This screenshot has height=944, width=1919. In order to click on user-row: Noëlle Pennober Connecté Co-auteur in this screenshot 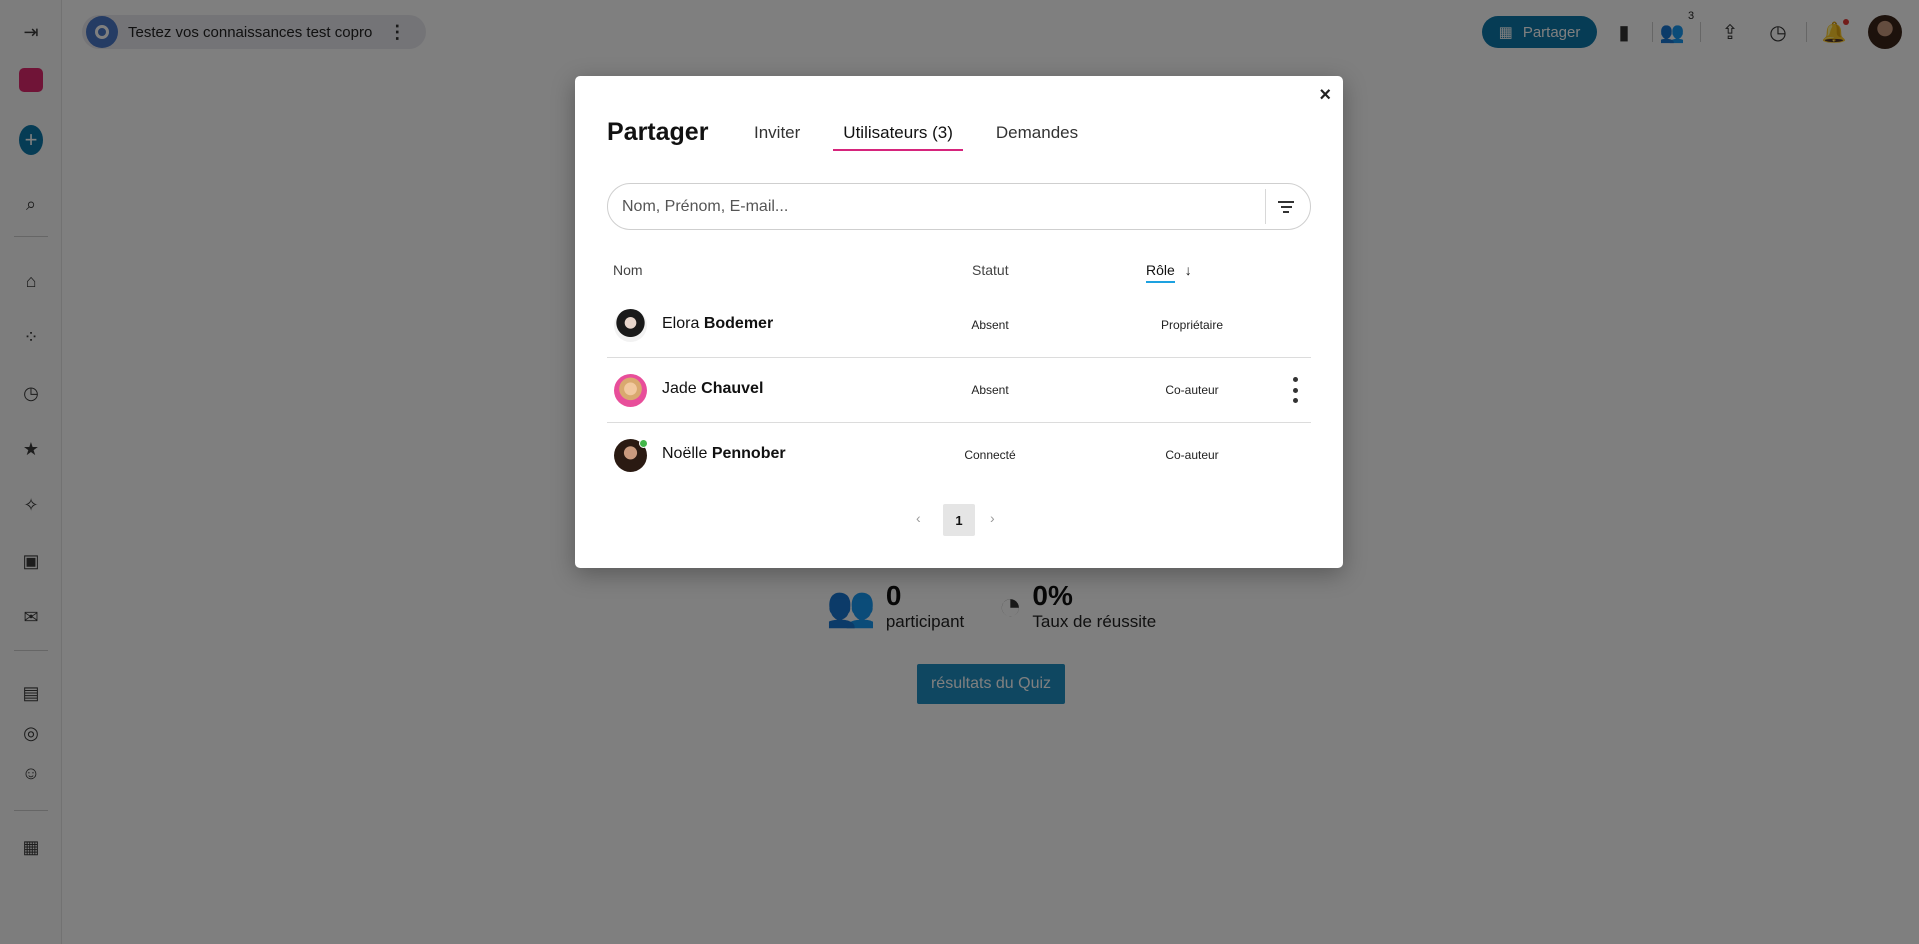, I will do `click(959, 455)`.